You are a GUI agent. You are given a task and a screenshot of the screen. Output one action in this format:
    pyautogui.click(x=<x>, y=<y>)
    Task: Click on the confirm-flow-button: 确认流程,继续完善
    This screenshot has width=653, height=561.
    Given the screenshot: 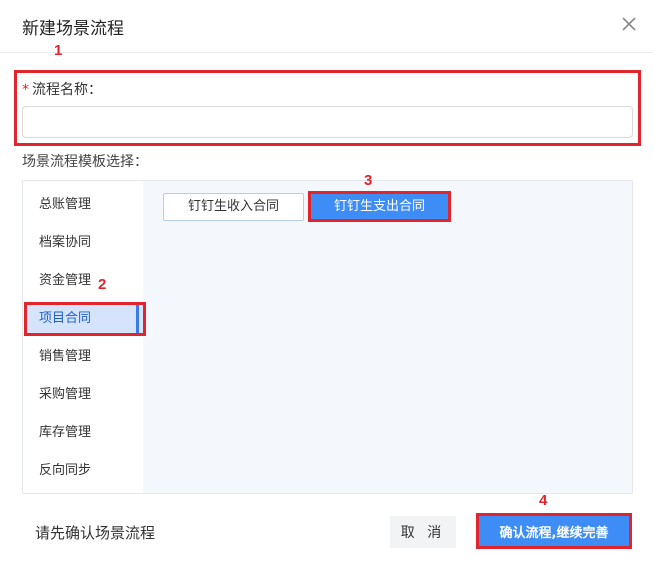 What is the action you would take?
    pyautogui.click(x=554, y=531)
    